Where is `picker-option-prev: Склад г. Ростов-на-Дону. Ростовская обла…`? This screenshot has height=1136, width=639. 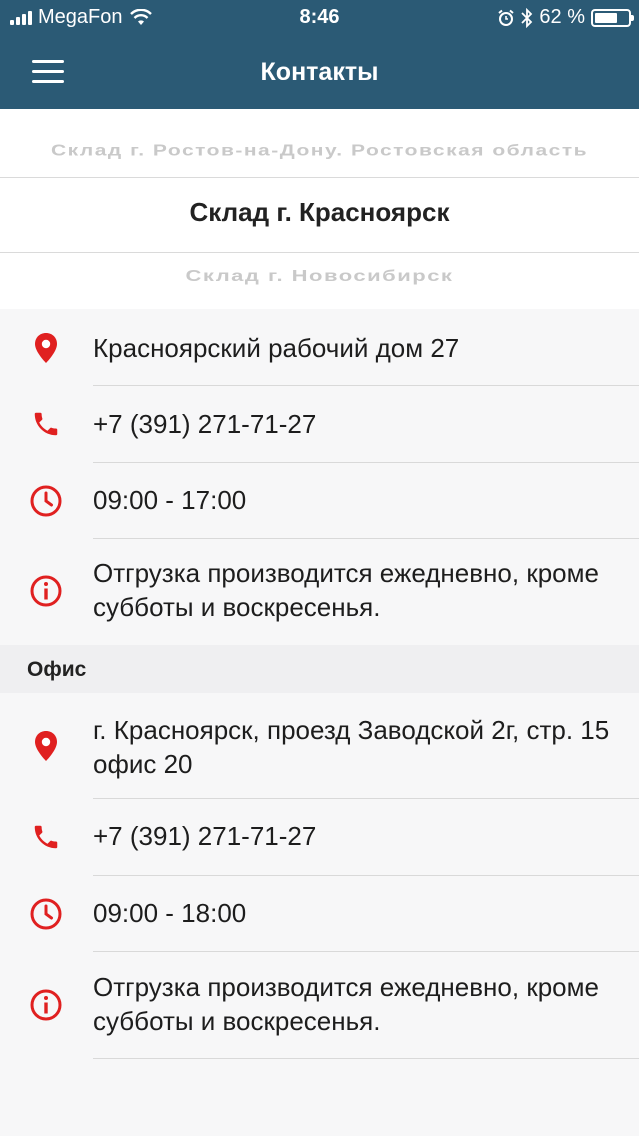 picker-option-prev: Склад г. Ростов-на-Дону. Ростовская обла… is located at coordinates (319, 151).